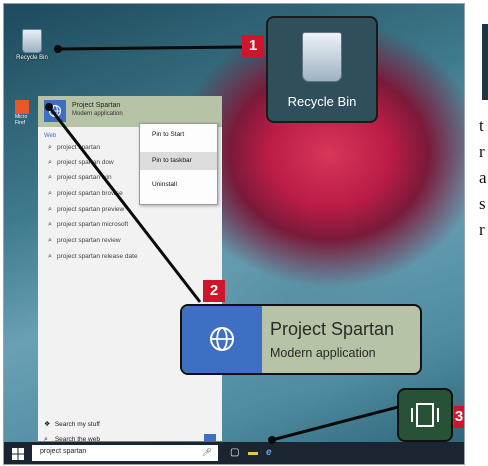 Image resolution: width=488 pixels, height=466 pixels. Describe the element at coordinates (481, 125) in the screenshot. I see `article-text-letter: t` at that location.